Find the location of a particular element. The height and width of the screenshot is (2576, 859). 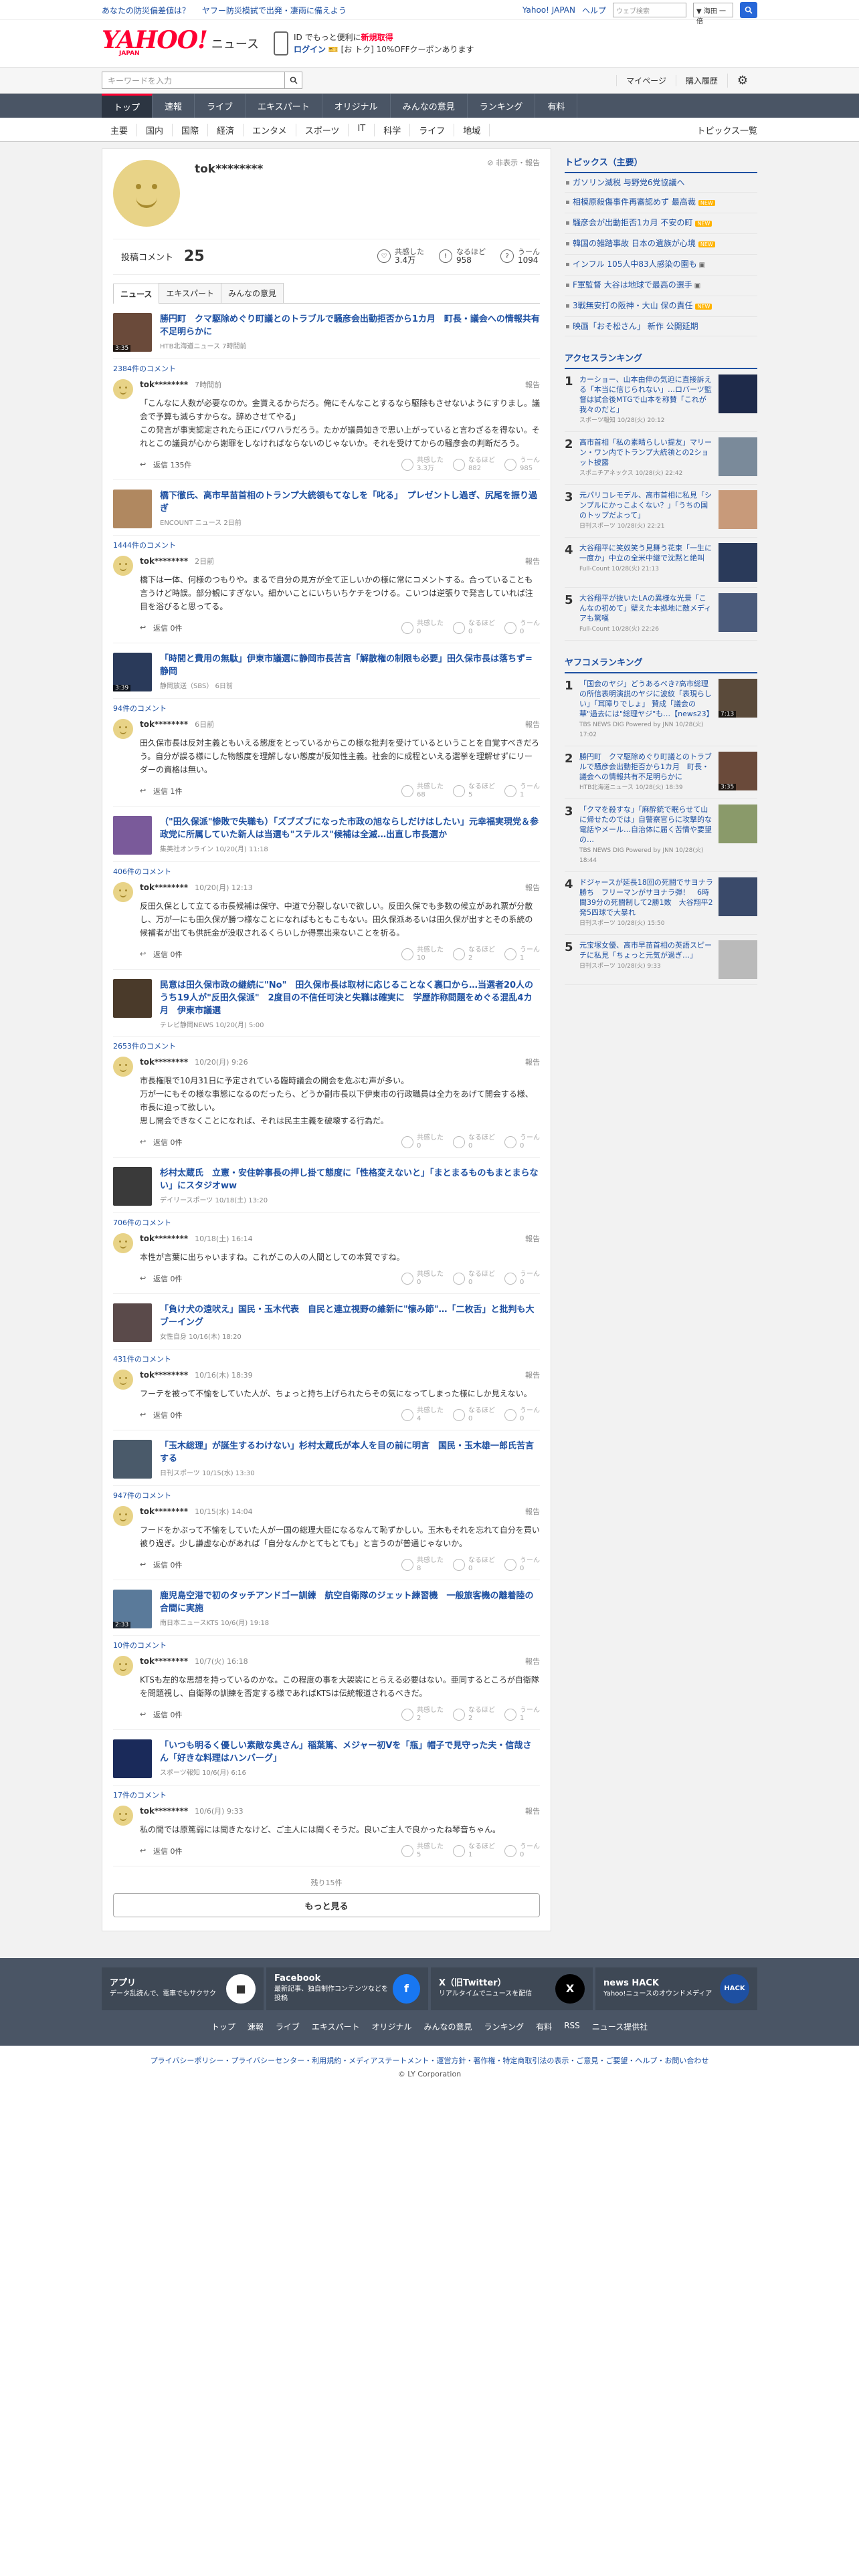

empathy-button: 共感した 68 is located at coordinates (422, 791).